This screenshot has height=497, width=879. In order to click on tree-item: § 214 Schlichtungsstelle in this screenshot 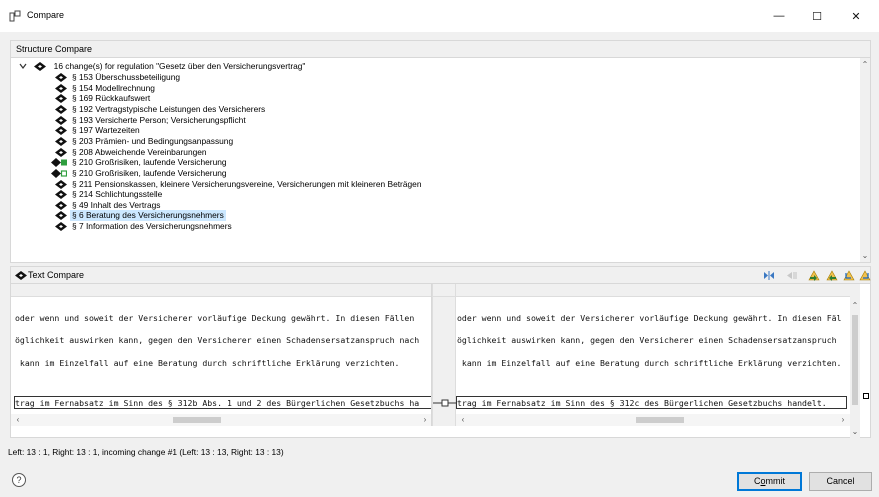, I will do `click(108, 194)`.